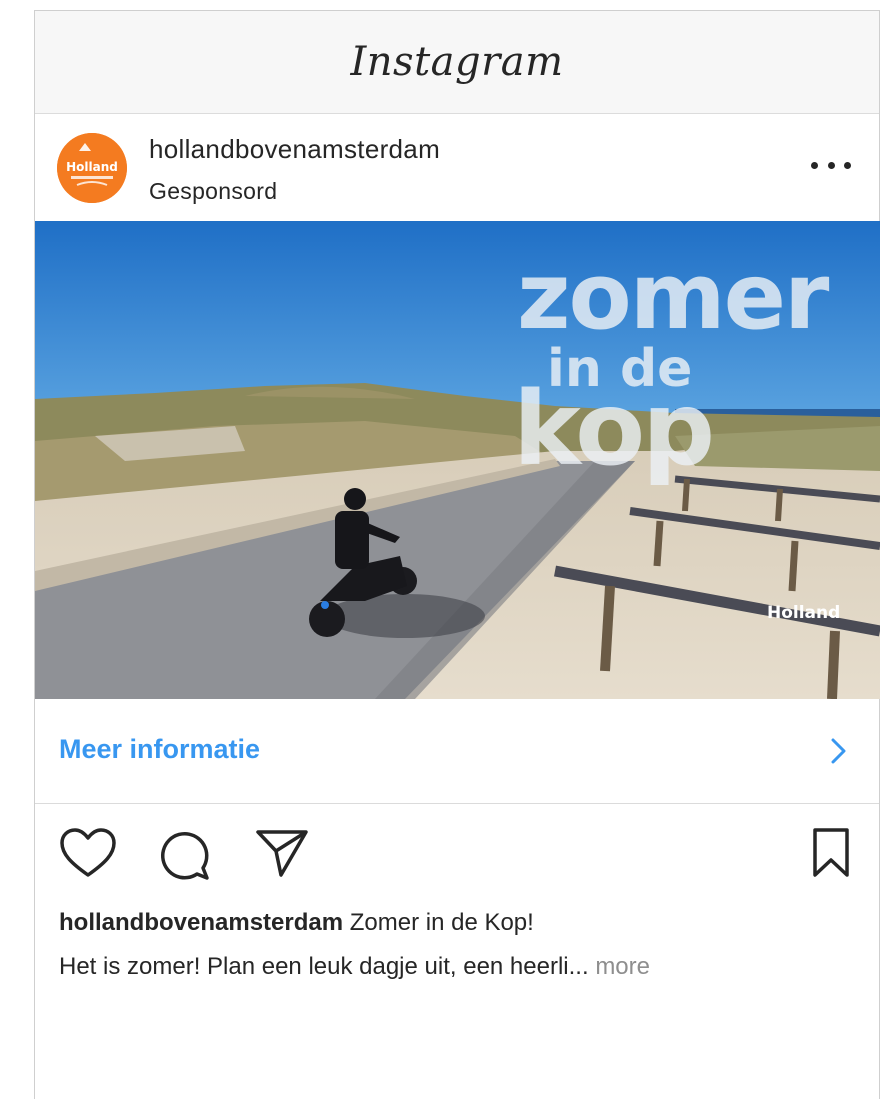 This screenshot has width=887, height=1099. What do you see at coordinates (831, 855) in the screenshot?
I see `bookmark-icon` at bounding box center [831, 855].